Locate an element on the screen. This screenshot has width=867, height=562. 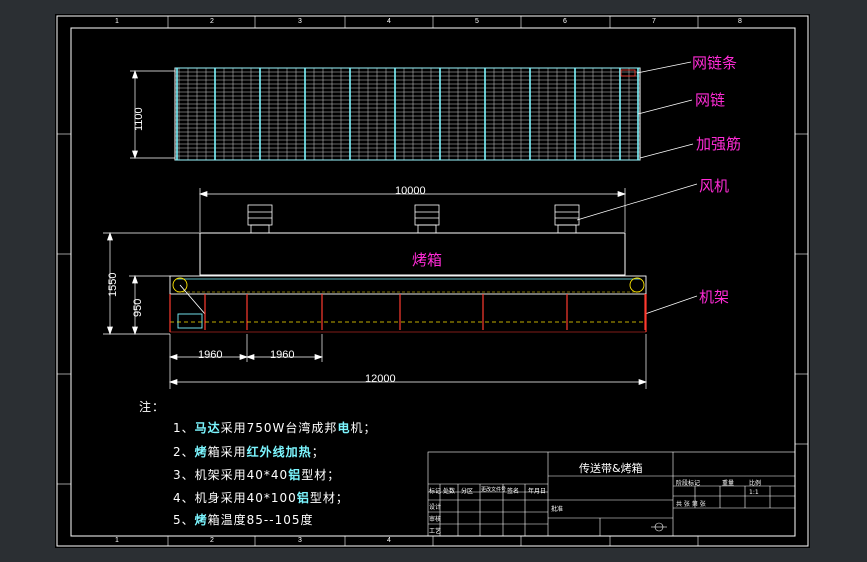
fan-group is located at coordinates (413, 219).